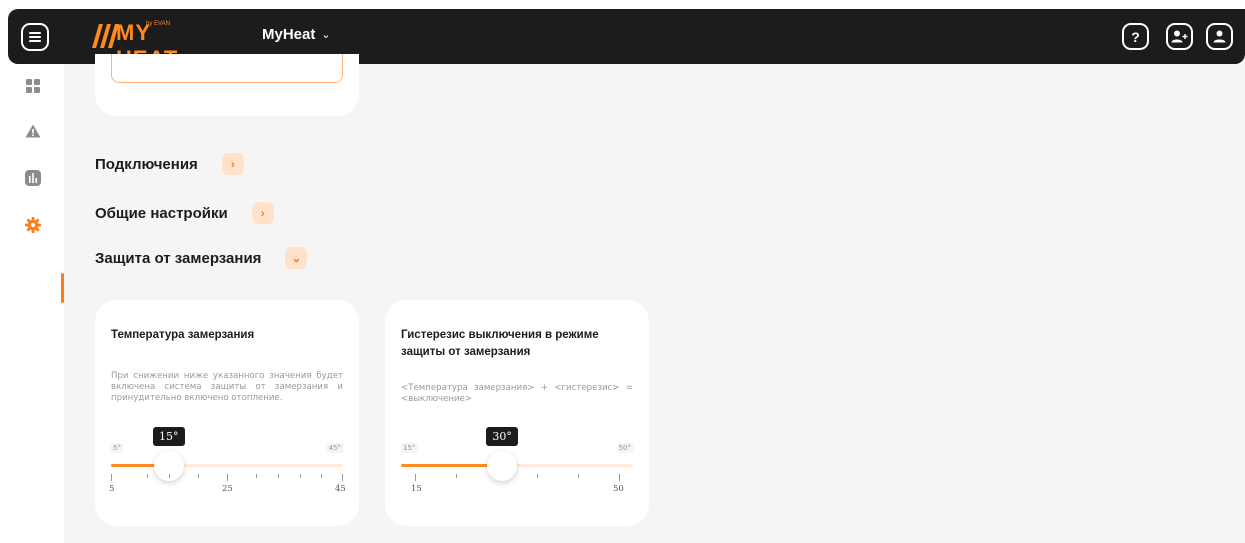 Image resolution: width=1245 pixels, height=543 pixels. I want to click on logo-subtext: by EVAN, so click(158, 24).